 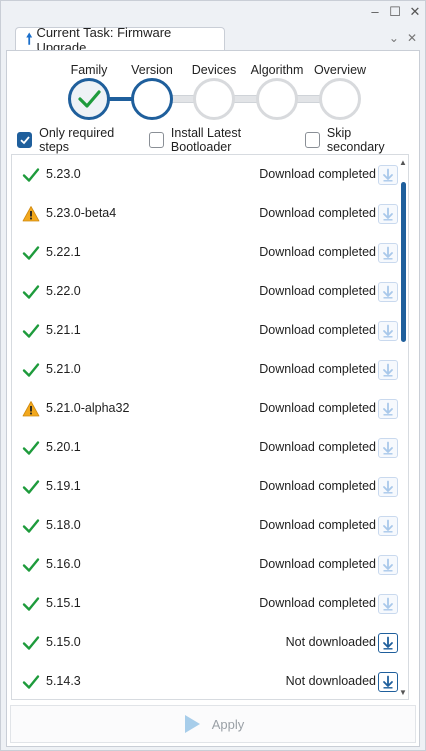 I want to click on version-row: 5.22.0 Download completed, so click(x=210, y=291).